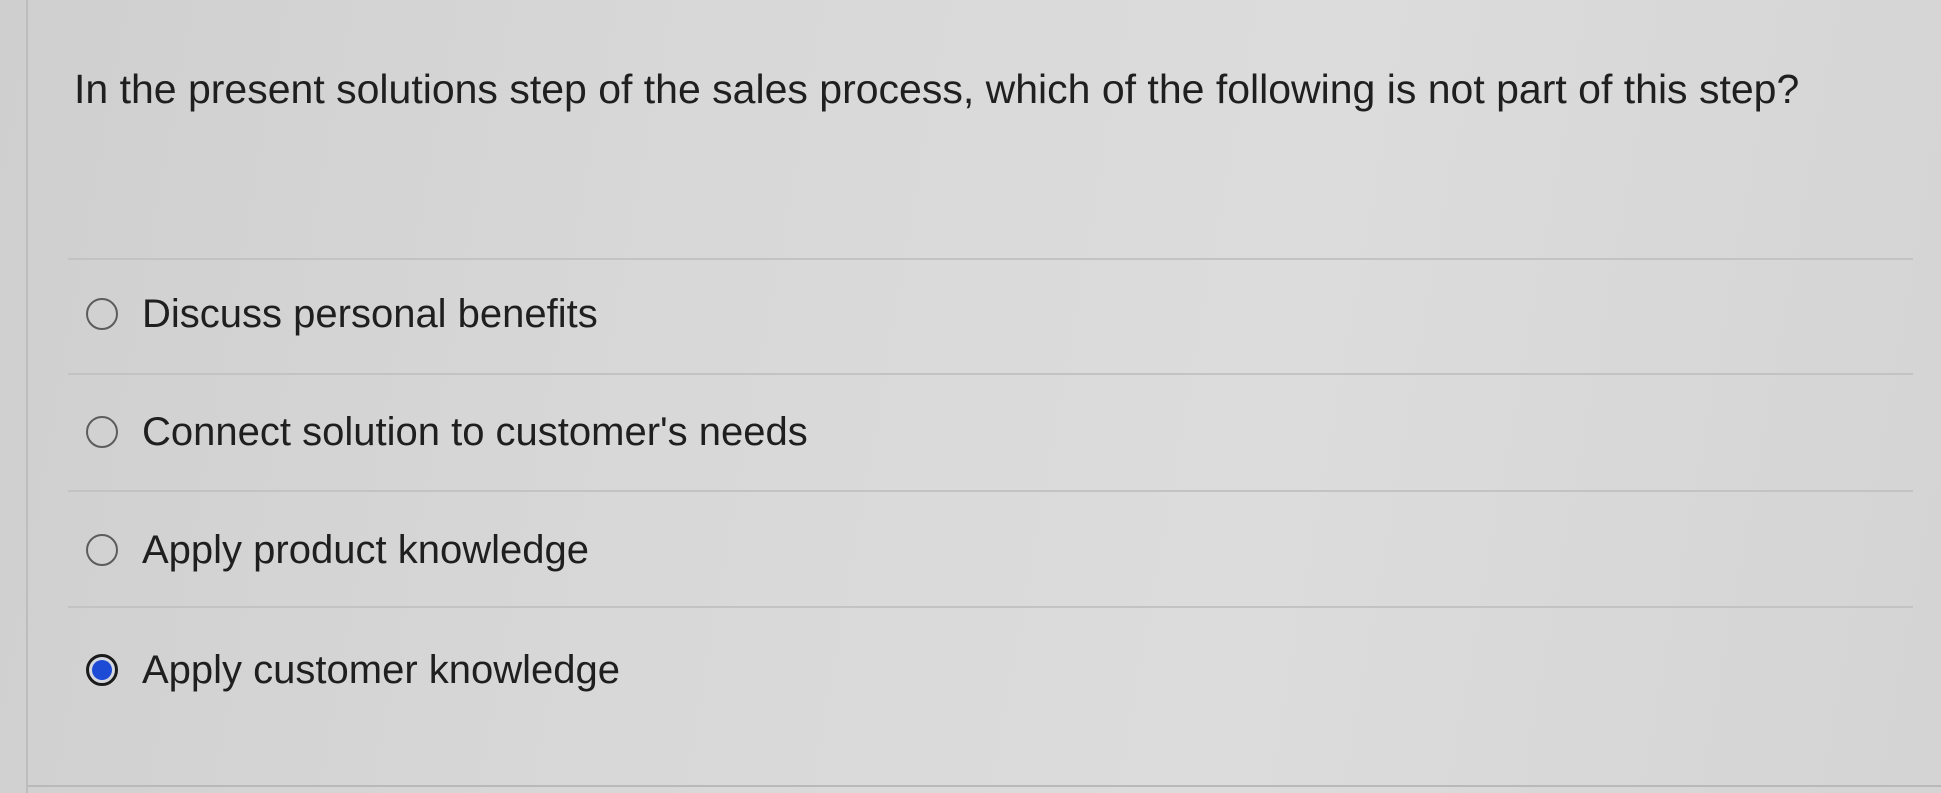 The height and width of the screenshot is (793, 1941). I want to click on option-label: Apply customer knowledge, so click(381, 669).